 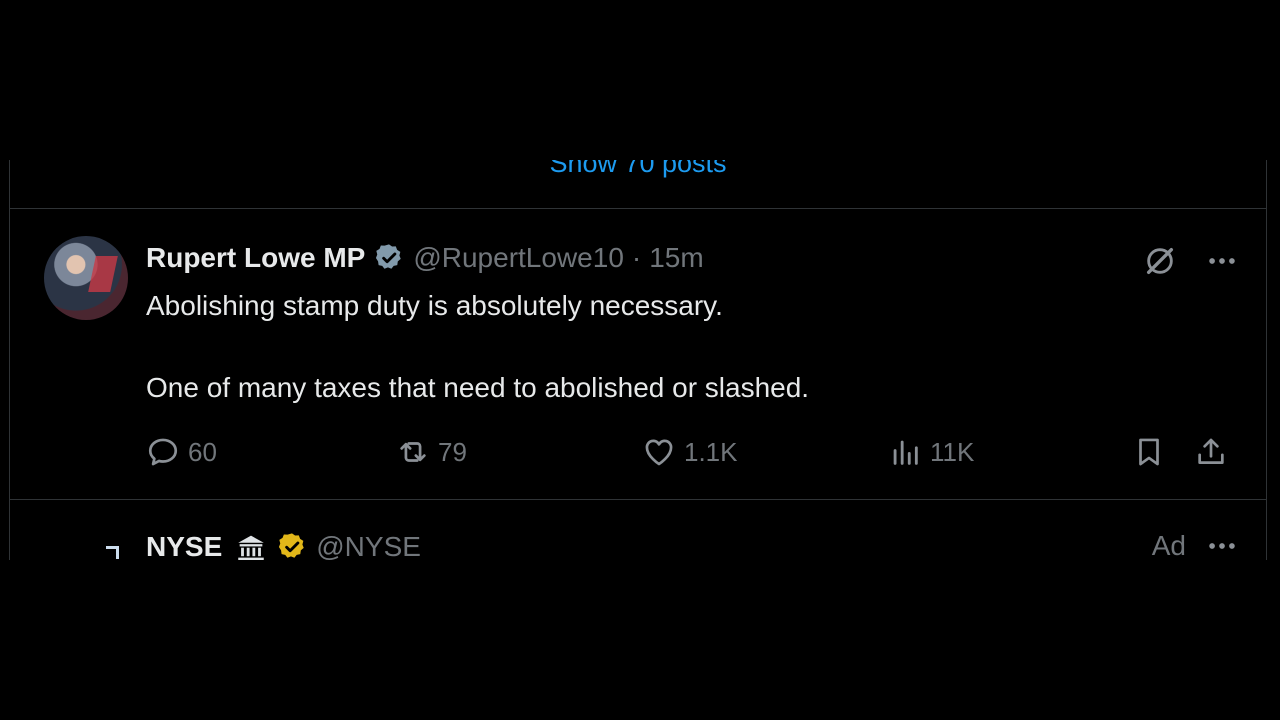 I want to click on reply-icon, so click(x=163, y=452).